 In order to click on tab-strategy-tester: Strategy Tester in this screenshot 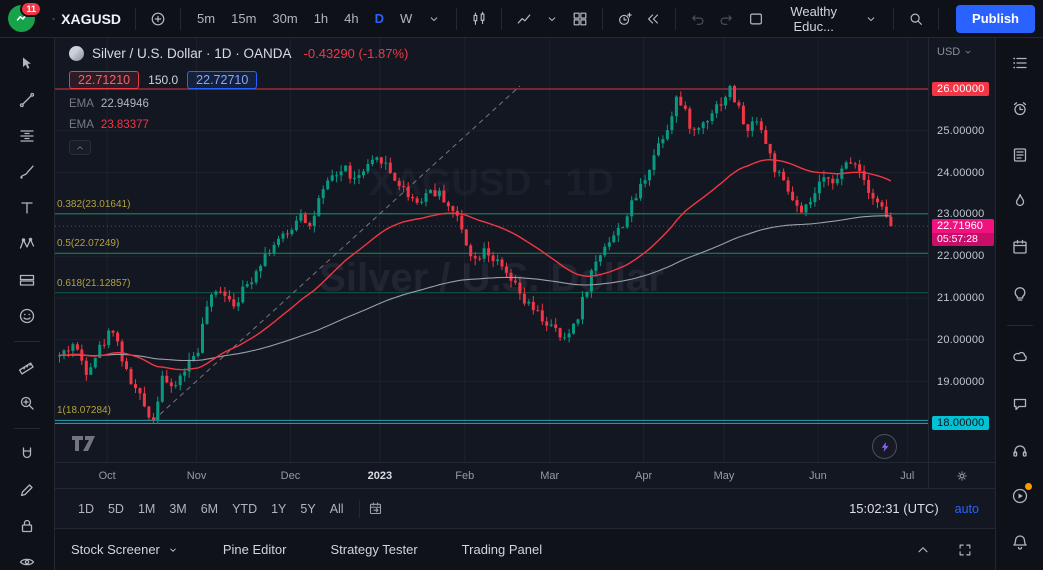, I will do `click(373, 549)`.